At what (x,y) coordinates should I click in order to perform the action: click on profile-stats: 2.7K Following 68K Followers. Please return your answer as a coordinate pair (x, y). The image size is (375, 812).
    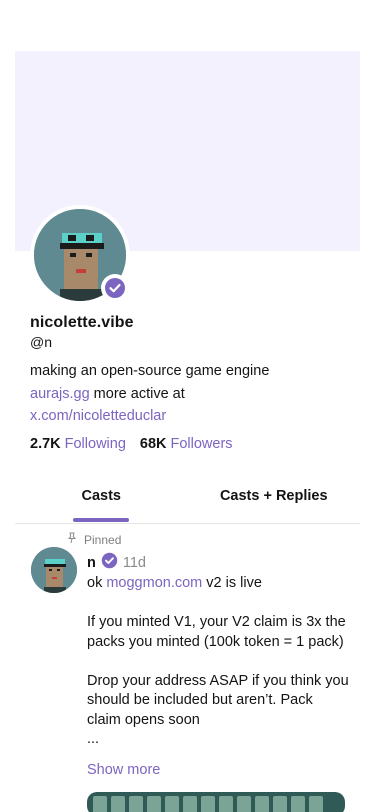
    Looking at the image, I should click on (131, 444).